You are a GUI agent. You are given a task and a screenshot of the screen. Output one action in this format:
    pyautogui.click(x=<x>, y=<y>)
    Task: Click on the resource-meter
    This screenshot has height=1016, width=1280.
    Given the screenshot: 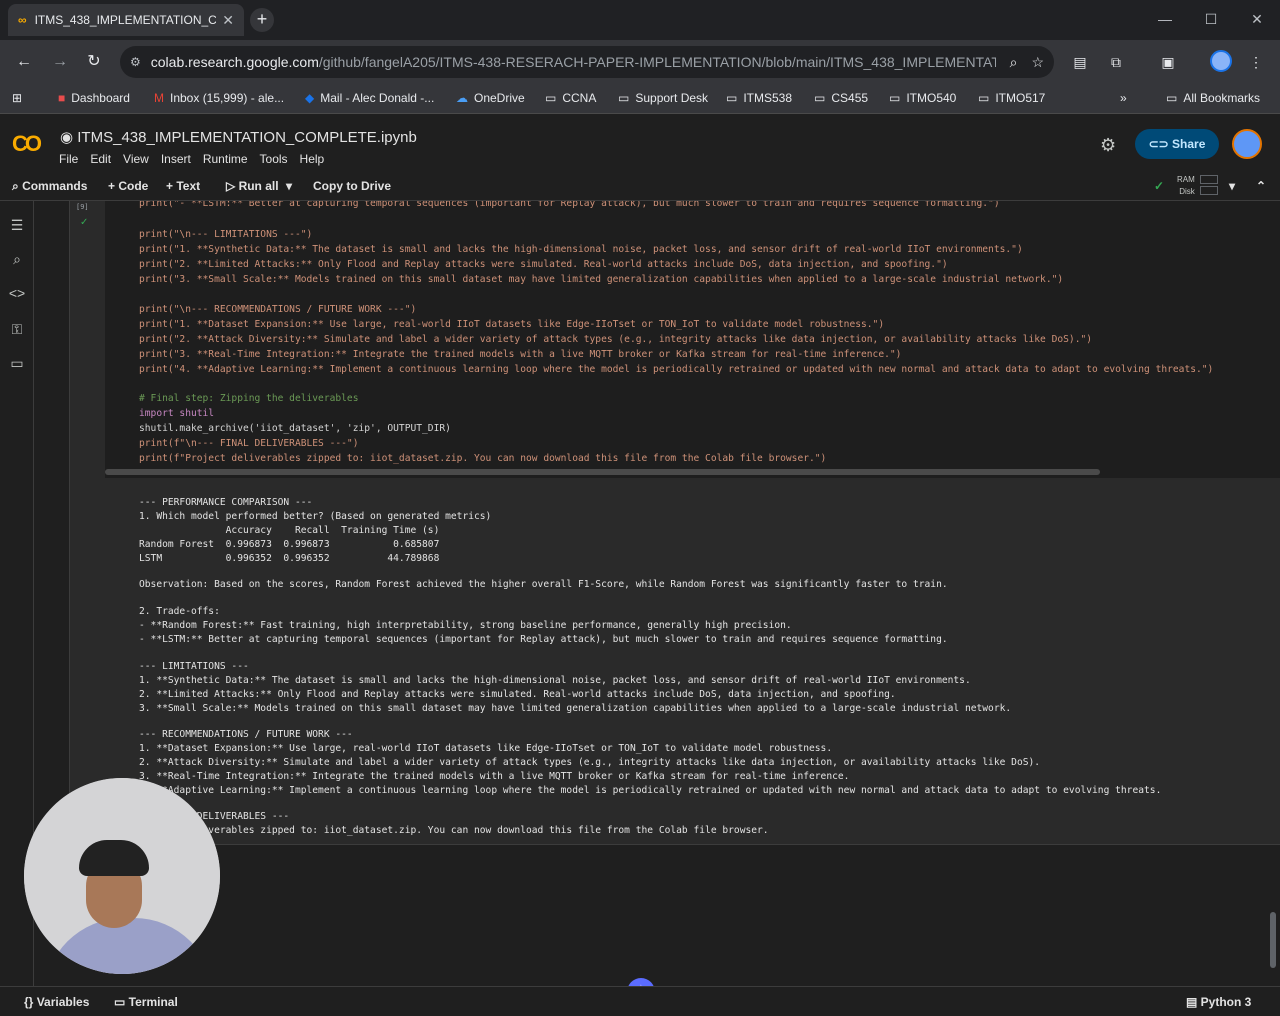 What is the action you would take?
    pyautogui.click(x=1209, y=186)
    